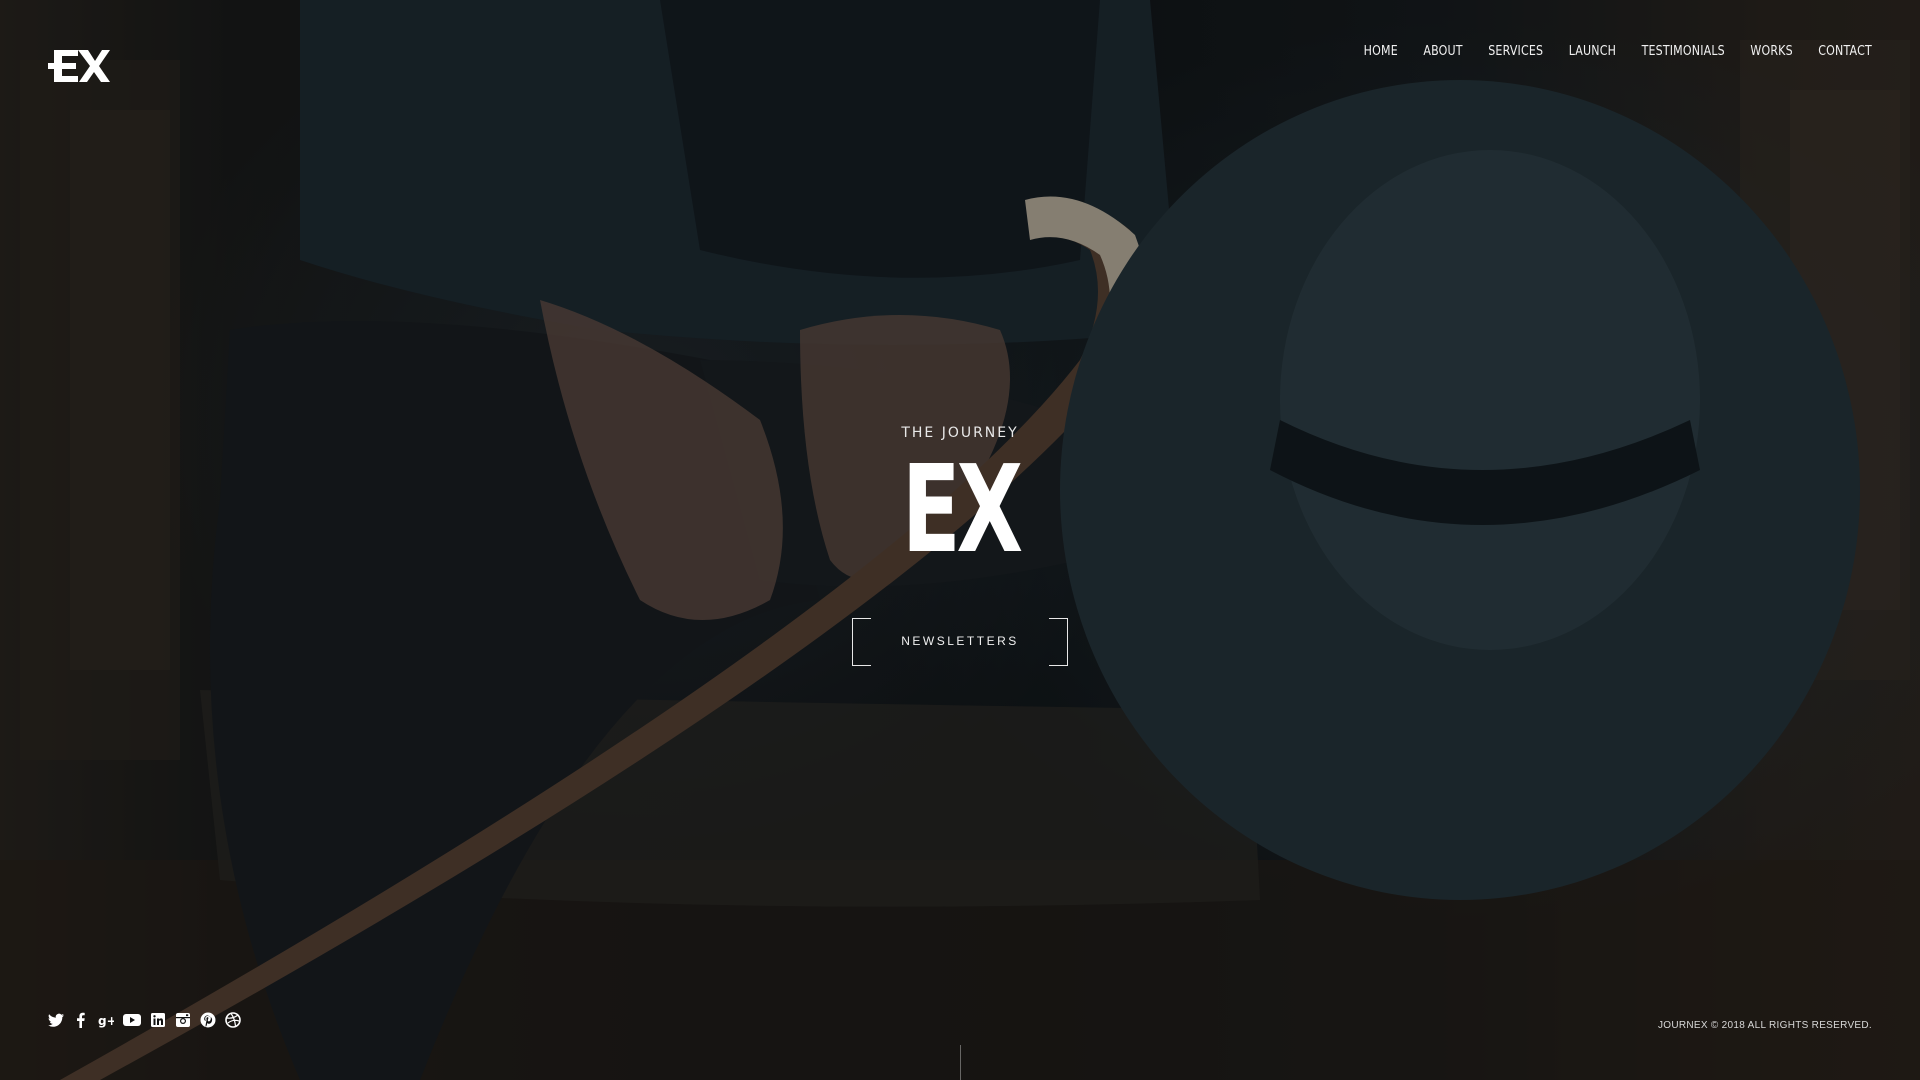 This screenshot has height=1080, width=1920. Describe the element at coordinates (962, 510) in the screenshot. I see `hero-title: EX` at that location.